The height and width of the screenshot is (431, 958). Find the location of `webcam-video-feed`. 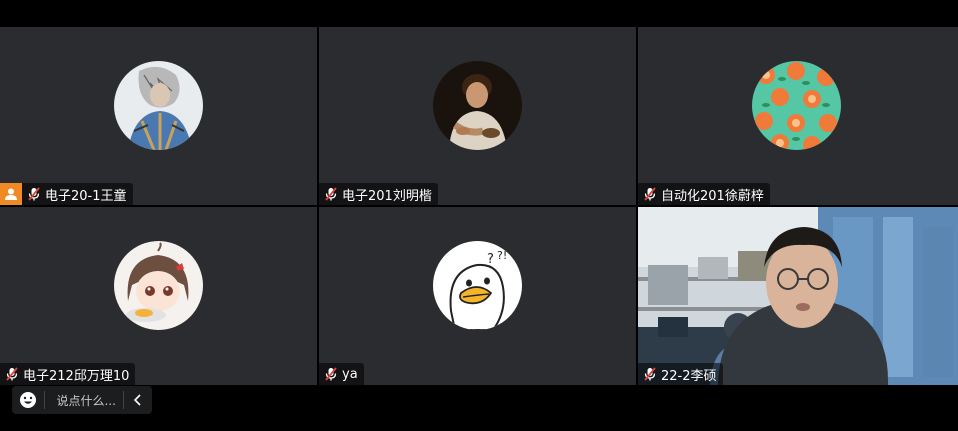

webcam-video-feed is located at coordinates (798, 296).